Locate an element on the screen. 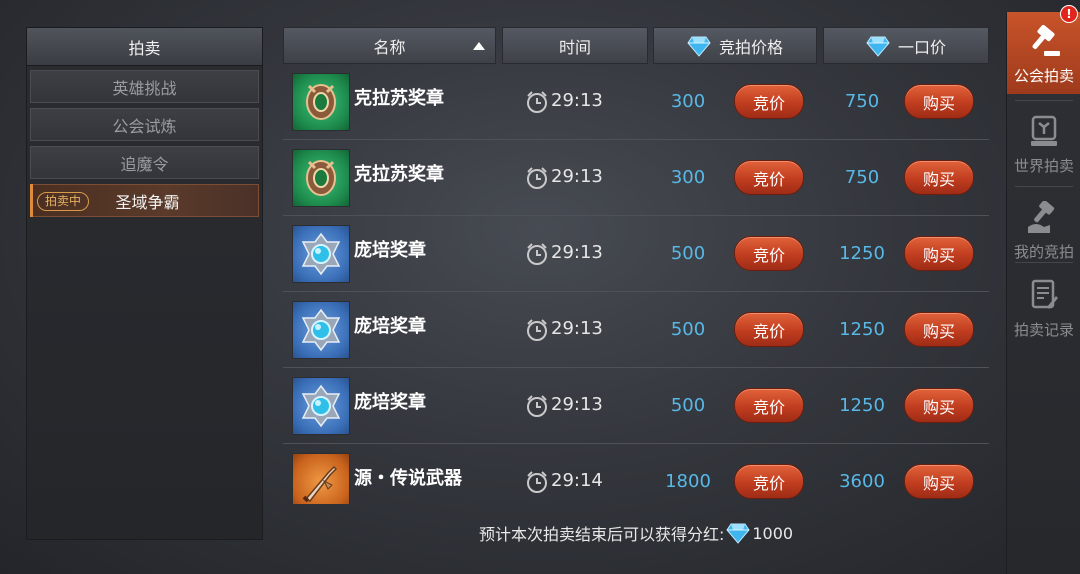 This screenshot has width=1080, height=574. header-time: 时间 is located at coordinates (575, 45).